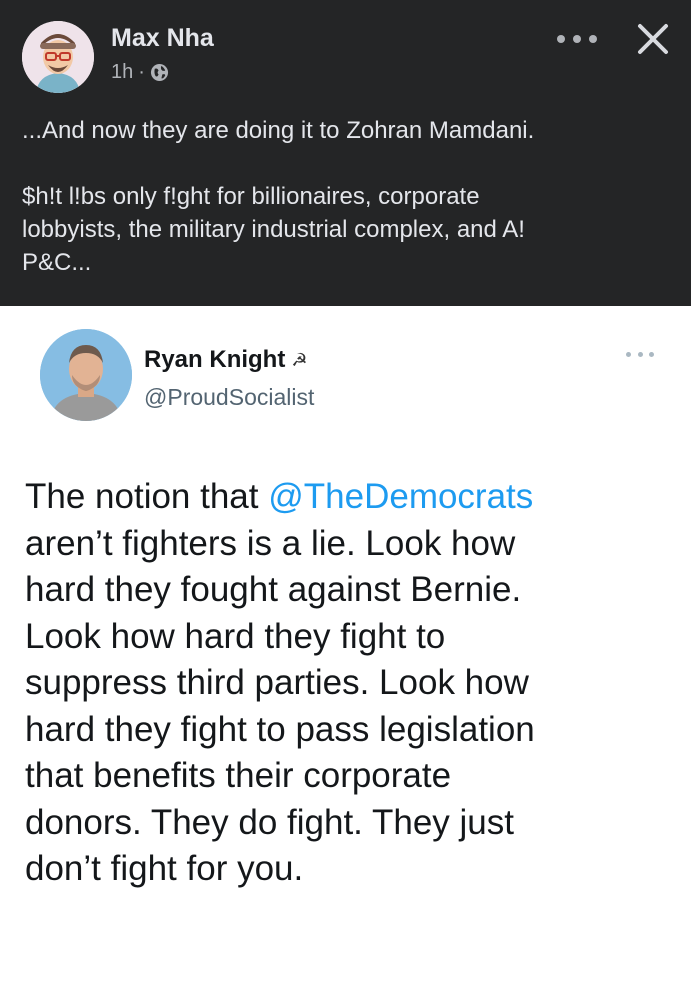 This screenshot has width=691, height=1000. I want to click on tweet-text-line: that benefits their corporate, so click(238, 775).